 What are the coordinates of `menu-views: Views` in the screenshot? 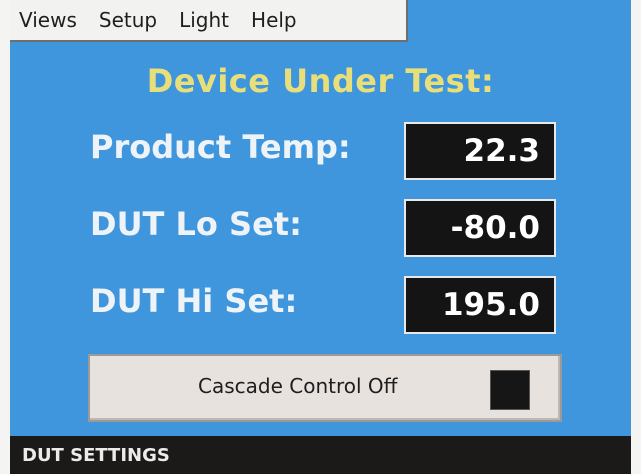 It's located at (49, 20).